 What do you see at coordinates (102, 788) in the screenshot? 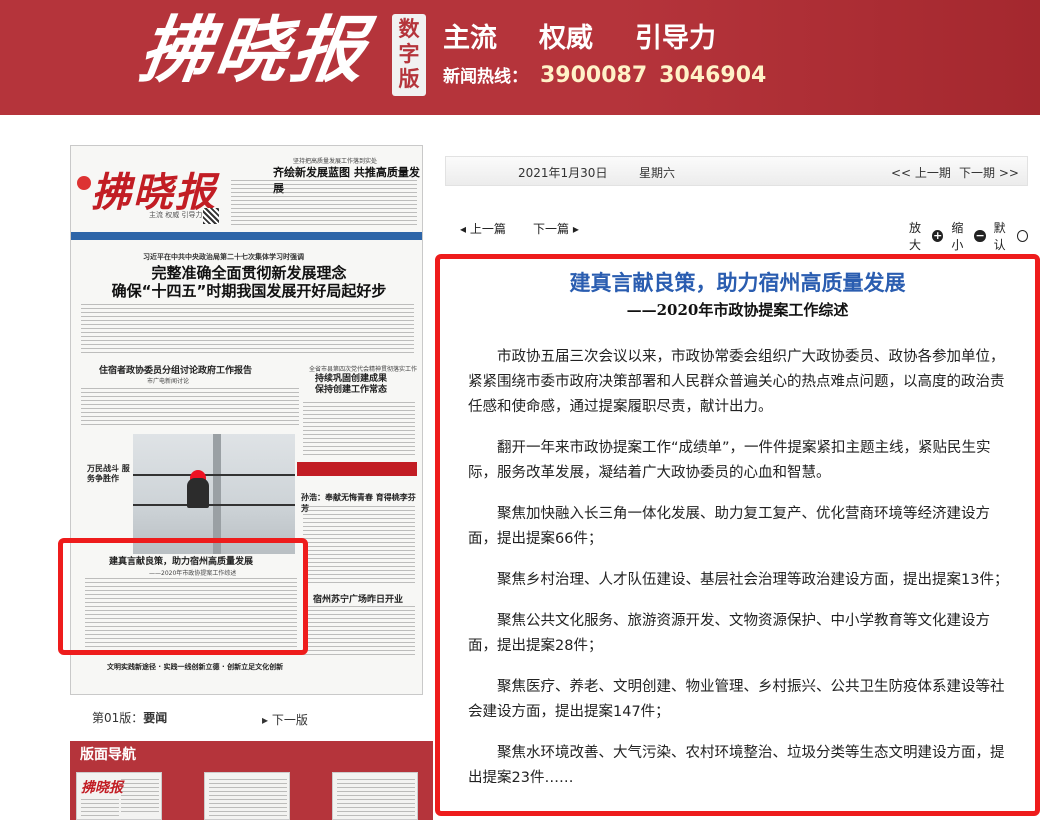
I see `thumbnail-logo: 拂晓报` at bounding box center [102, 788].